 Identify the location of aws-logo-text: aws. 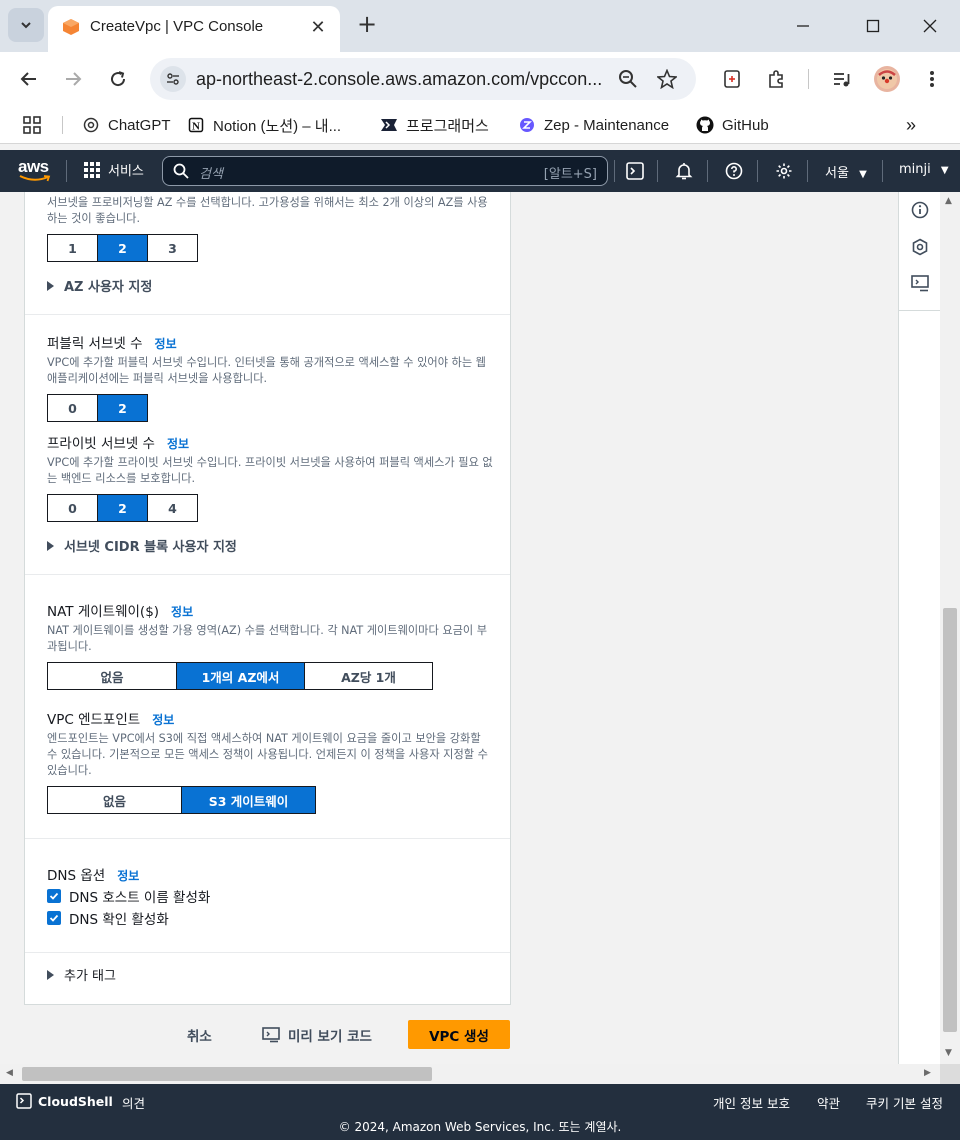
(33, 166).